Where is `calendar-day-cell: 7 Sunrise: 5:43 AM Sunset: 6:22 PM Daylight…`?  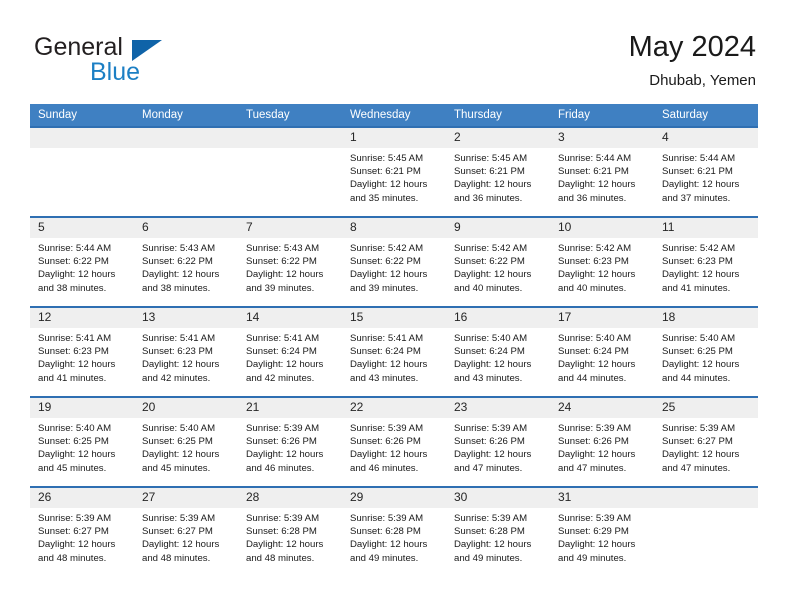
calendar-day-cell: 7 Sunrise: 5:43 AM Sunset: 6:22 PM Daylight… is located at coordinates (290, 261).